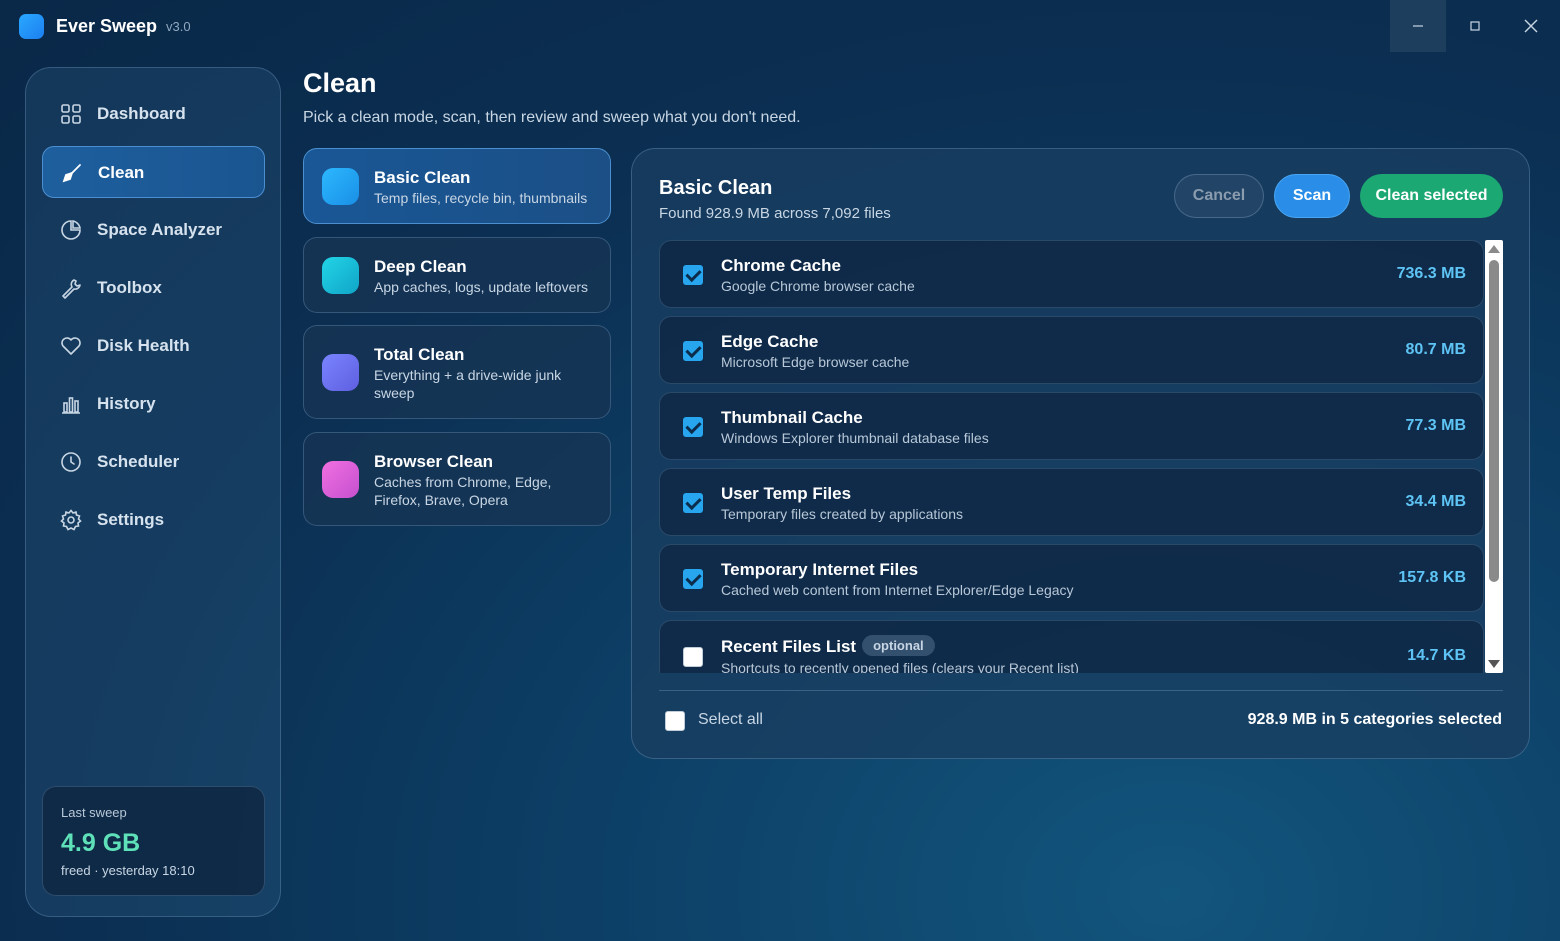 This screenshot has height=941, width=1560. What do you see at coordinates (781, 265) in the screenshot?
I see `item-title: Chrome Cache` at bounding box center [781, 265].